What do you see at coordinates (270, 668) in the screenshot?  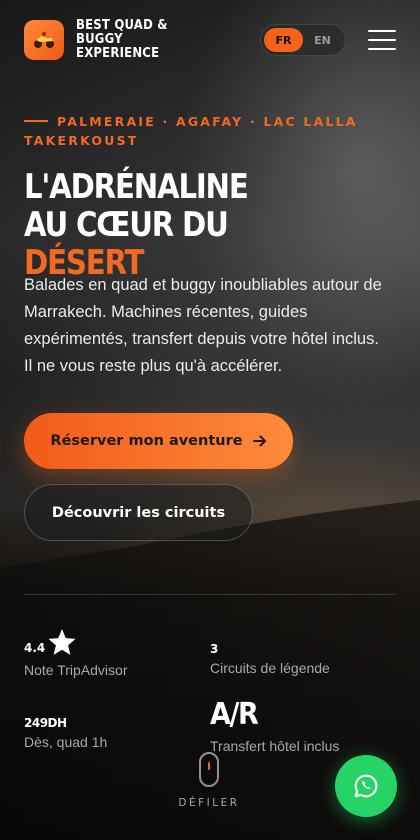 I see `stat-label: Circuits de légende` at bounding box center [270, 668].